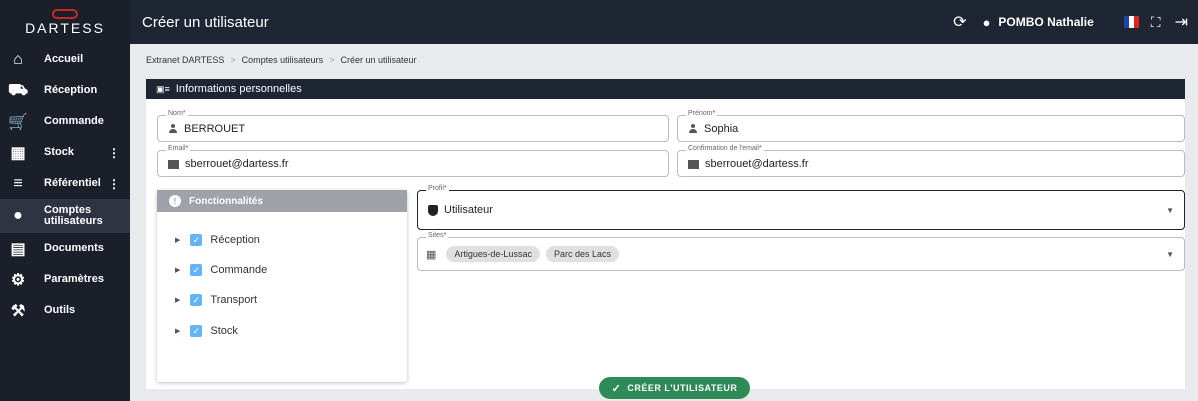  I want to click on field-label: Sites*, so click(437, 235).